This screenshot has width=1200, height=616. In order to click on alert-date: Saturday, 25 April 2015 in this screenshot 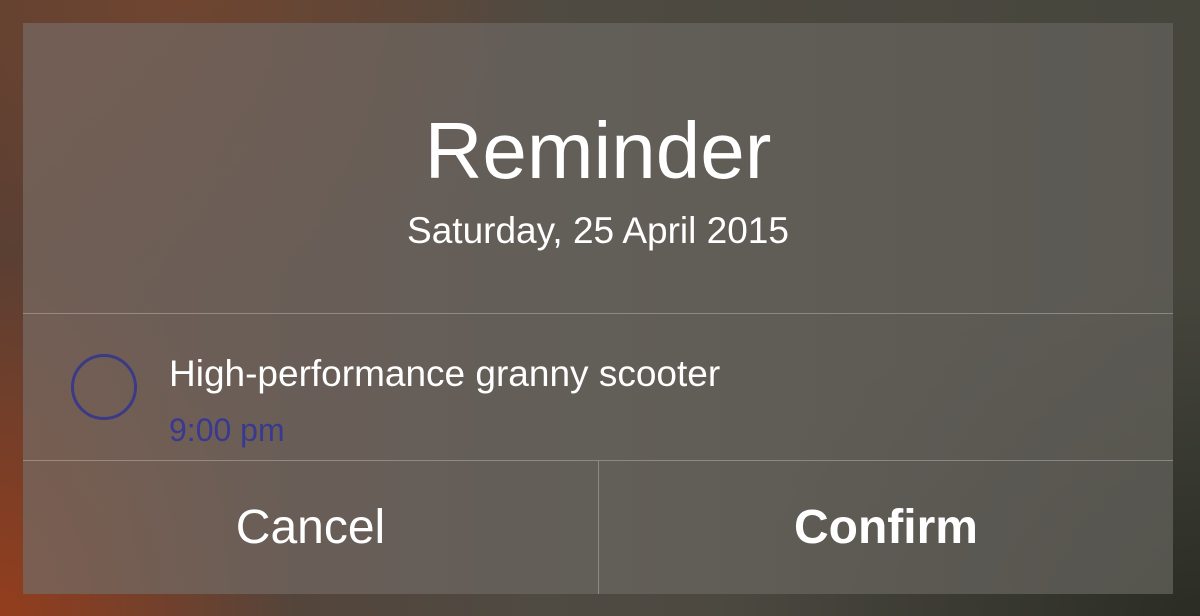, I will do `click(598, 230)`.